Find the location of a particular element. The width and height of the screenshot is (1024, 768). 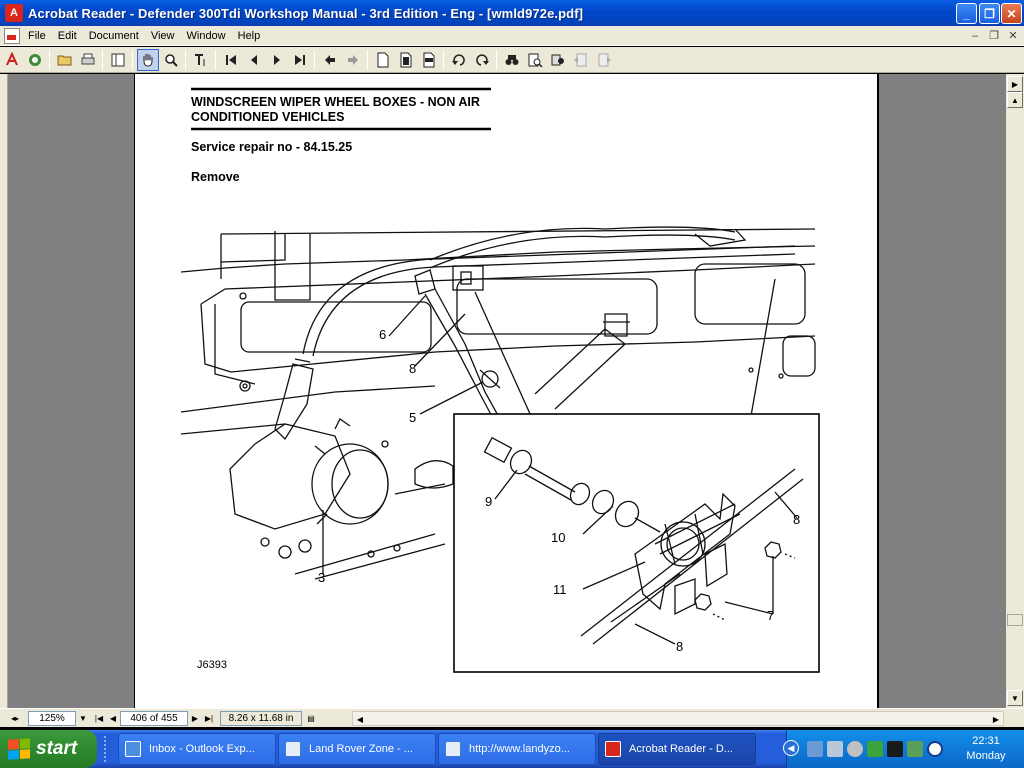

minimize-button: _ is located at coordinates (966, 13).